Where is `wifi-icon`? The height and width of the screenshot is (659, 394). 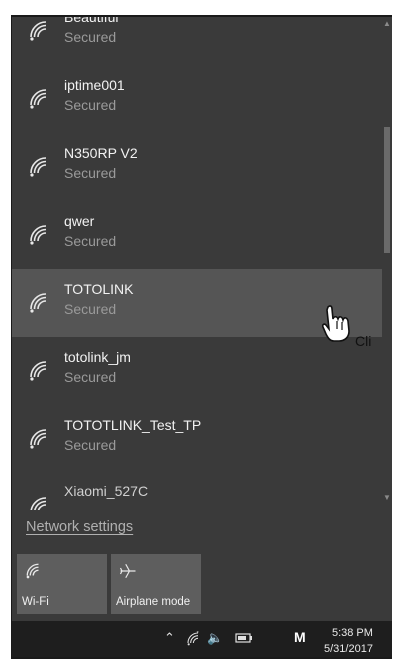
wifi-icon is located at coordinates (32, 571).